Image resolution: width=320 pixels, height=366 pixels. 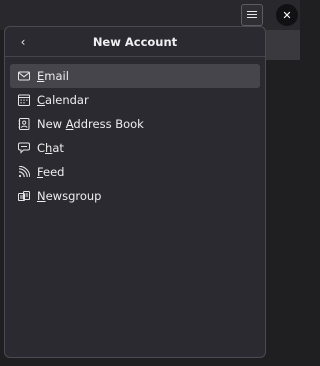 What do you see at coordinates (283, 45) in the screenshot?
I see `tab-strip-edge` at bounding box center [283, 45].